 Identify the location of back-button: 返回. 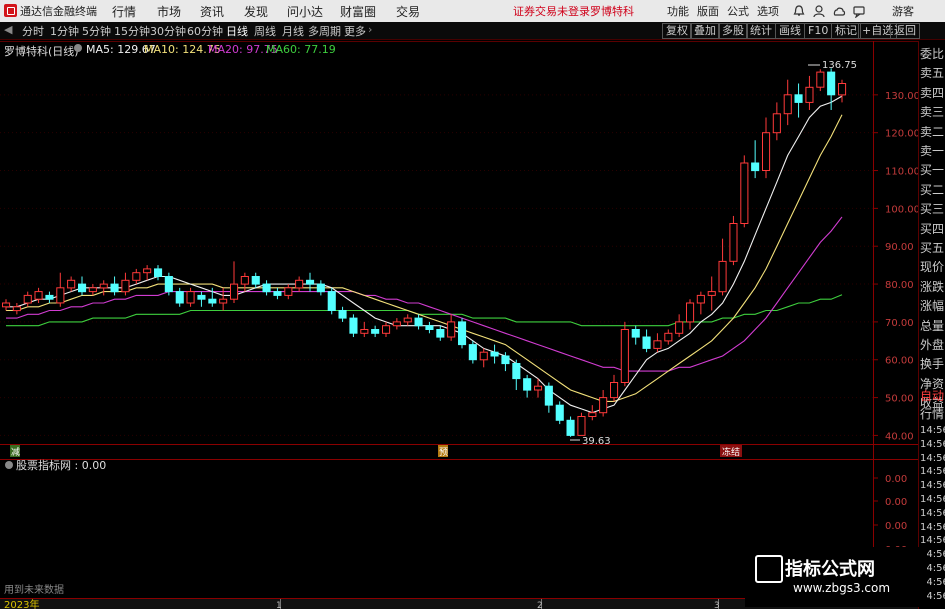
(905, 31).